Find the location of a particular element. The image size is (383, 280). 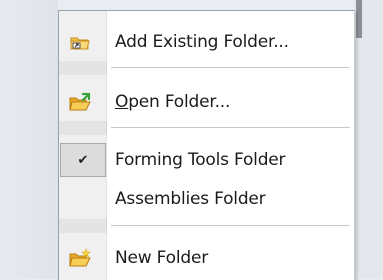

scrollbar-thumb is located at coordinates (359, 19).